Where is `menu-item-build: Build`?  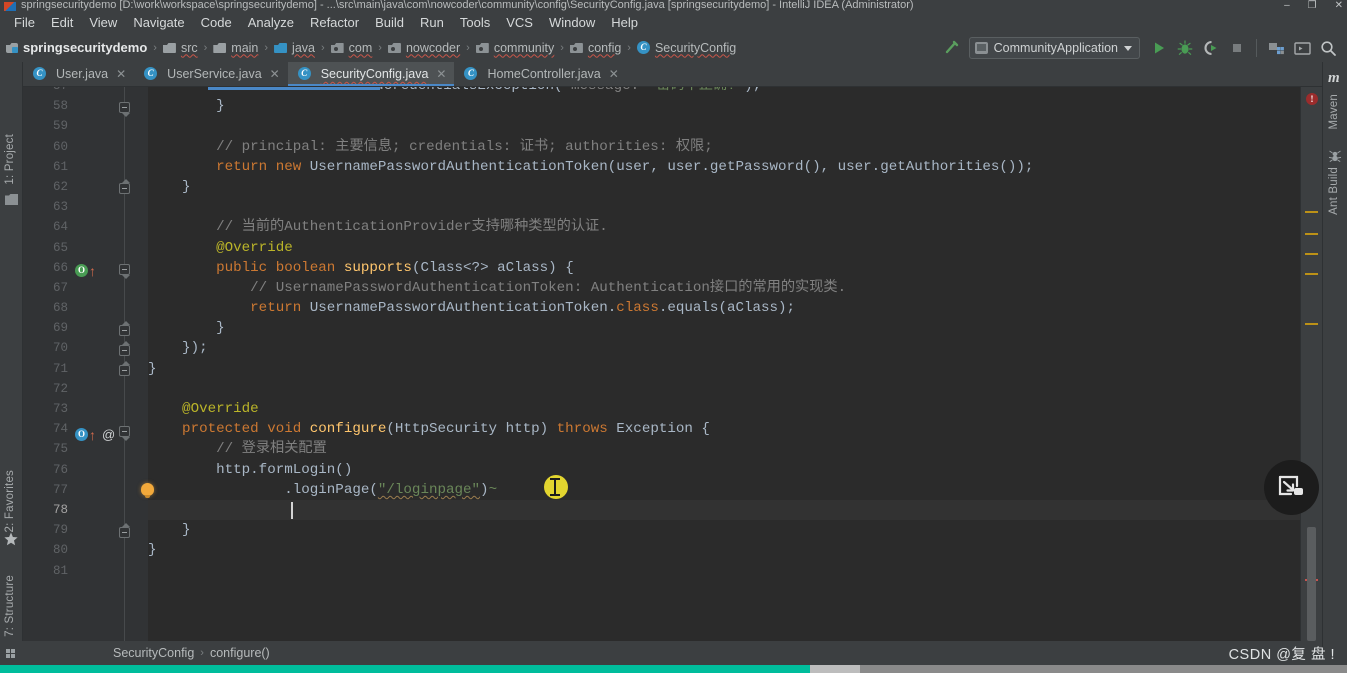 menu-item-build: Build is located at coordinates (389, 22).